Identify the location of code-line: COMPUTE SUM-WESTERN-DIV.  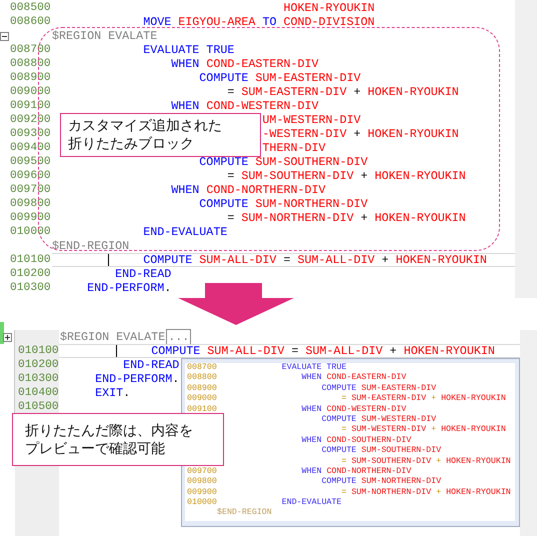
(379, 419).